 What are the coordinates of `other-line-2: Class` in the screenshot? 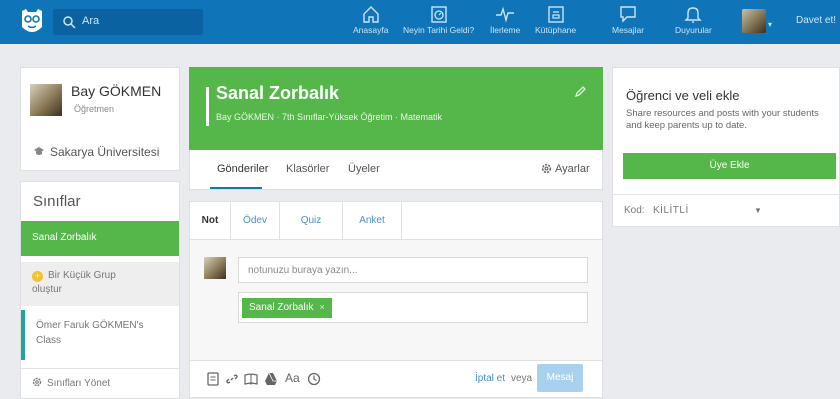 It's located at (49, 340).